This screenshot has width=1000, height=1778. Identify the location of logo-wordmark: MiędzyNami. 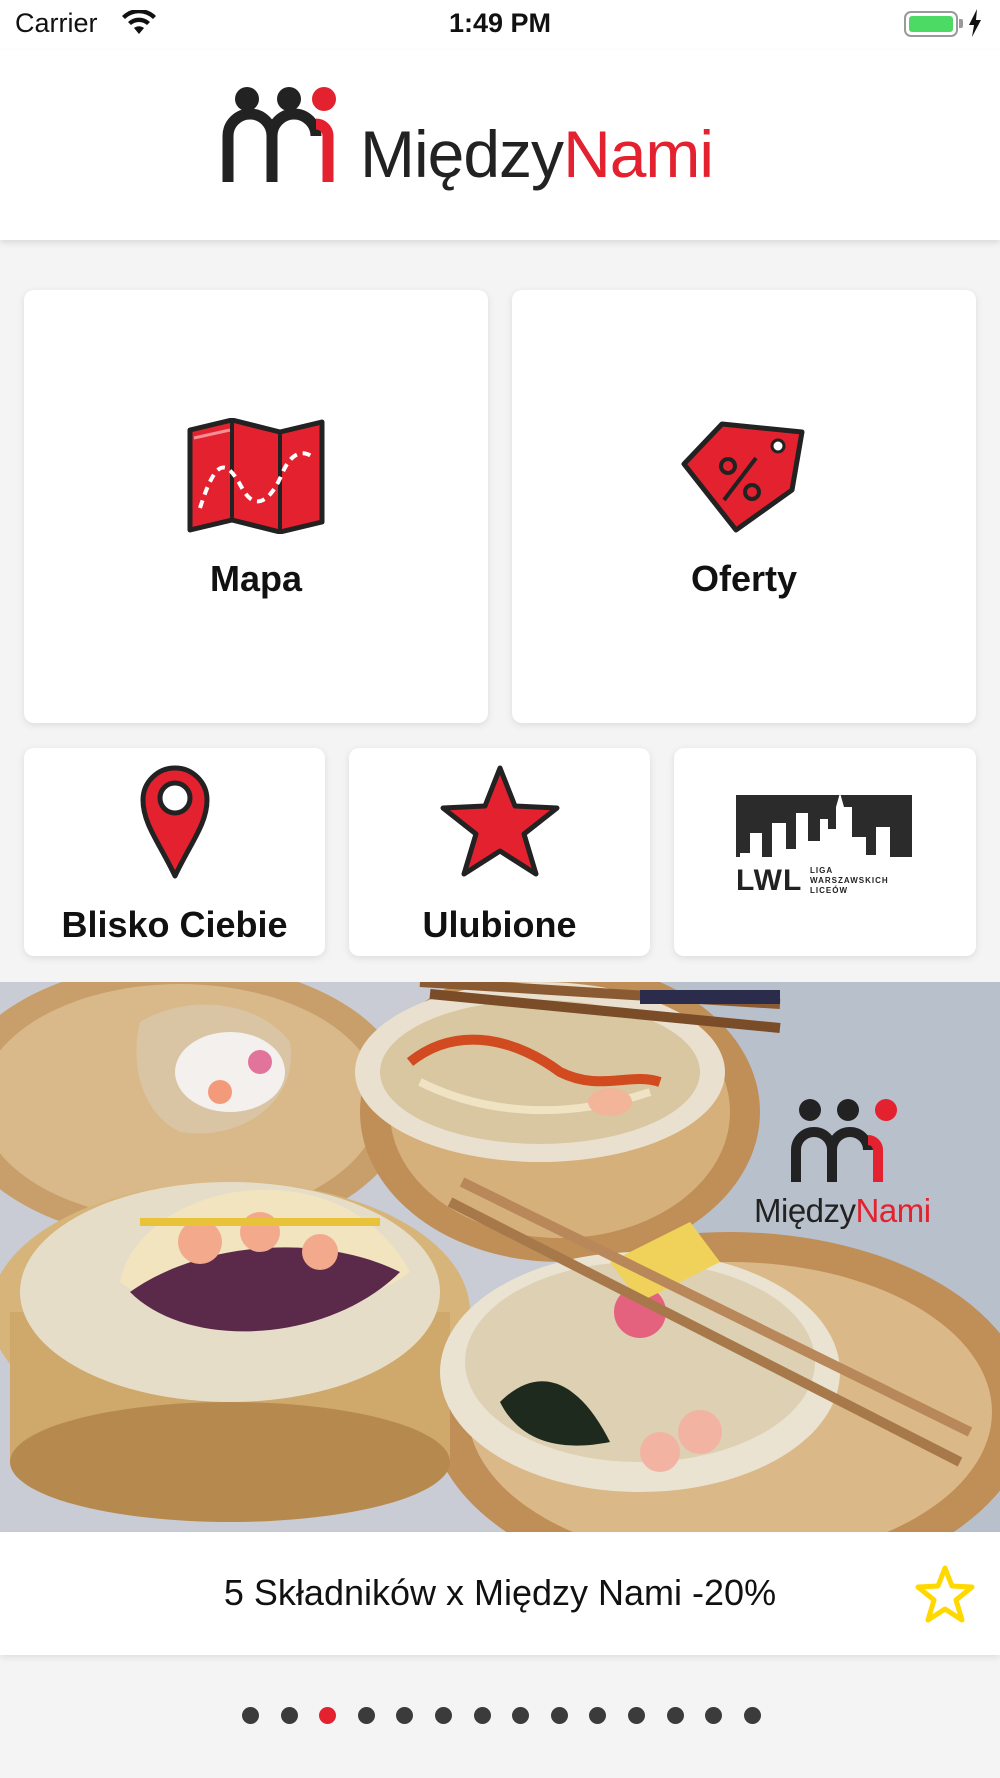
(537, 154).